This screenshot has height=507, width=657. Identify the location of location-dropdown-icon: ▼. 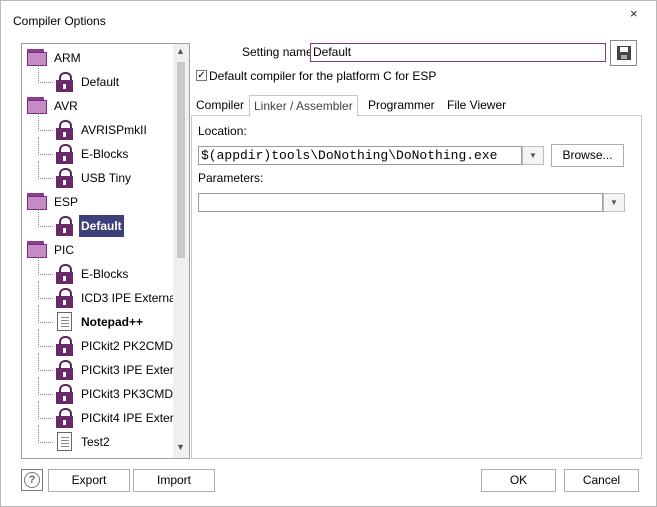
(533, 155).